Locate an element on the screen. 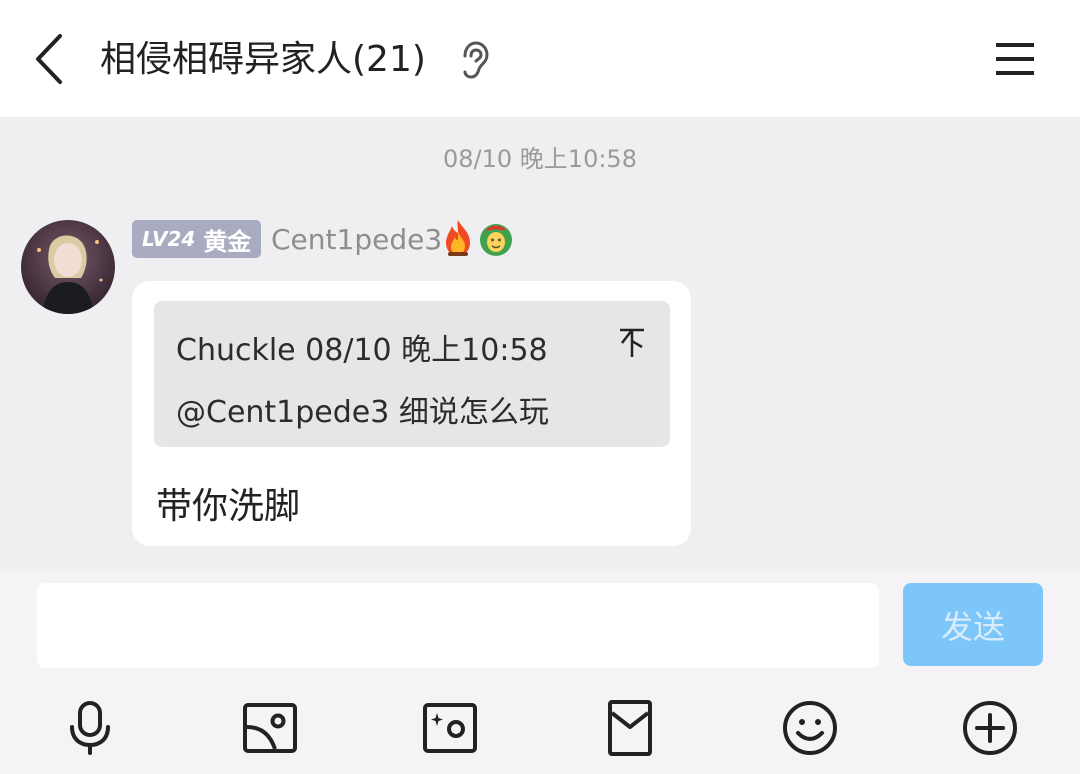  group-title: 相侵相碍异家人(21) is located at coordinates (263, 60).